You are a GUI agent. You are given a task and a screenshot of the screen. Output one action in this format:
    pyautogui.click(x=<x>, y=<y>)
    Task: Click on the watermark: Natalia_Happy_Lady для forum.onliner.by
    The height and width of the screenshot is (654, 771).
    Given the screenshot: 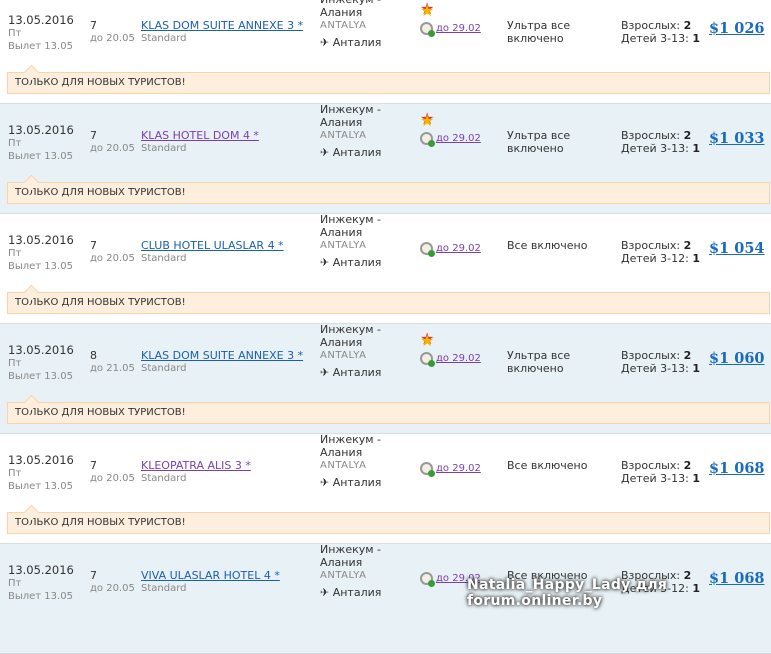 What is the action you would take?
    pyautogui.click(x=567, y=593)
    